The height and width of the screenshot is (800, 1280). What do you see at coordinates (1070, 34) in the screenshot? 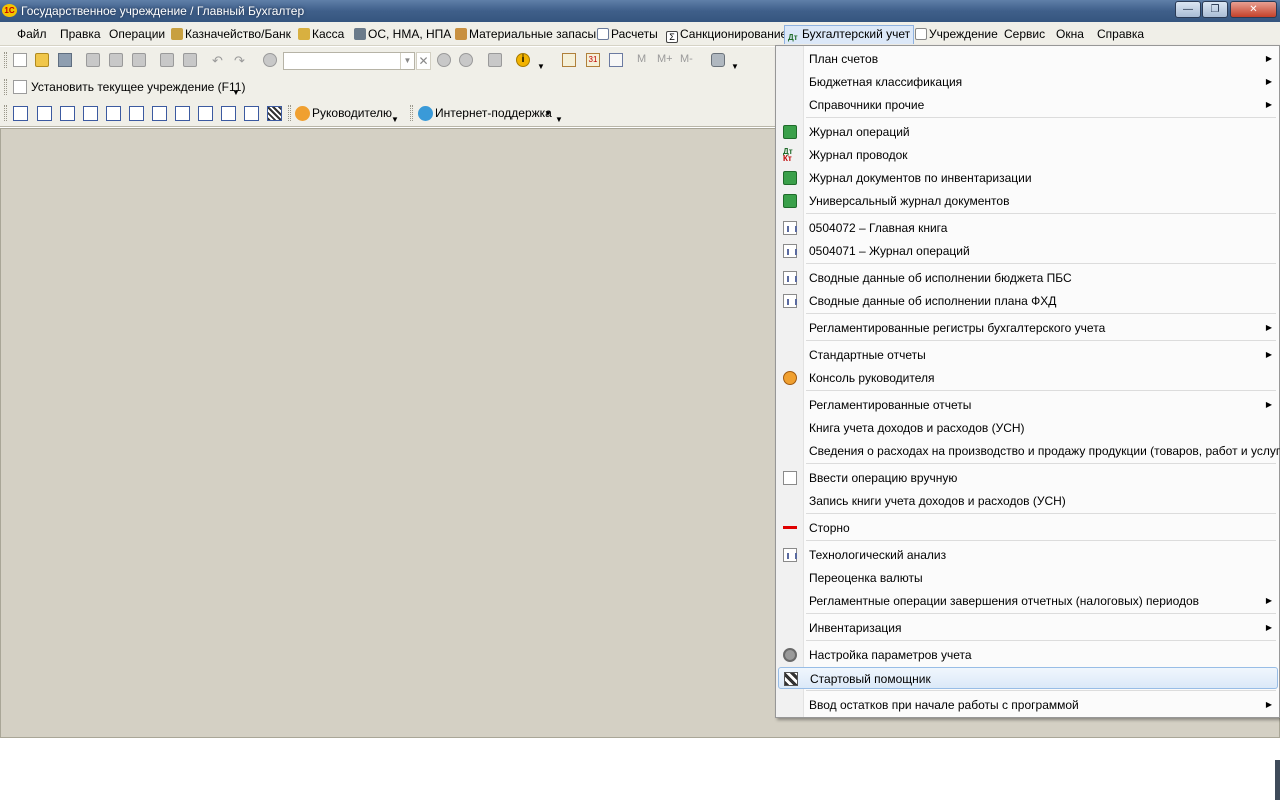
I see `menu-windows: Окна` at bounding box center [1070, 34].